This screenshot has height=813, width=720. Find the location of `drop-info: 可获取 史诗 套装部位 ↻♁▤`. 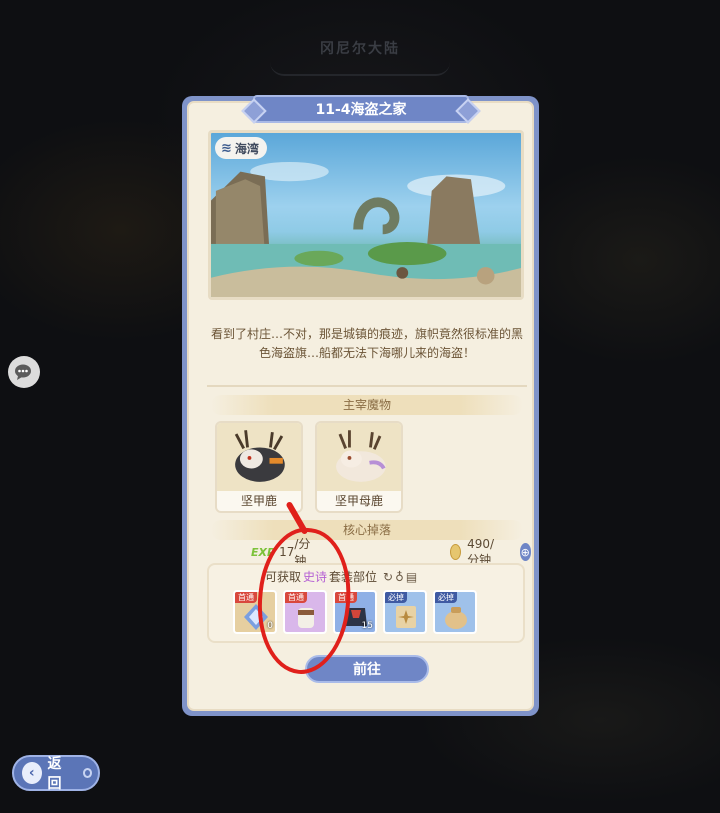

drop-info: 可获取 史诗 套装部位 ↻♁▤ is located at coordinates (342, 576).